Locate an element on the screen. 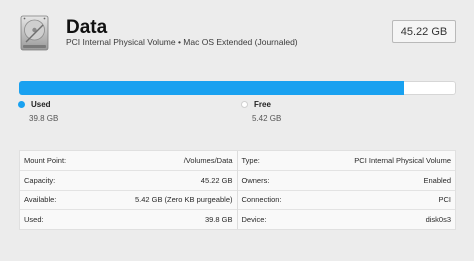  info-key: Used: is located at coordinates (34, 220).